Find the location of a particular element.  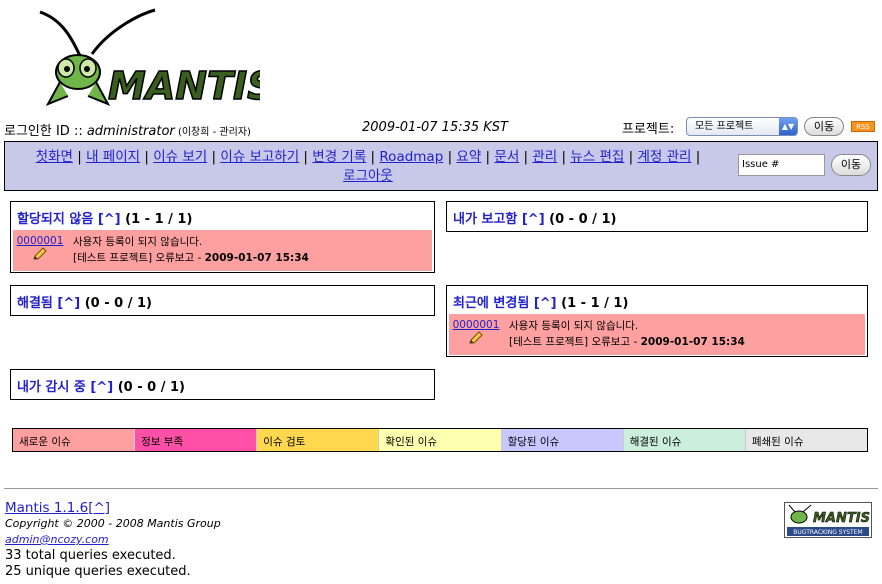

recent-expand-link: [^] is located at coordinates (545, 303).